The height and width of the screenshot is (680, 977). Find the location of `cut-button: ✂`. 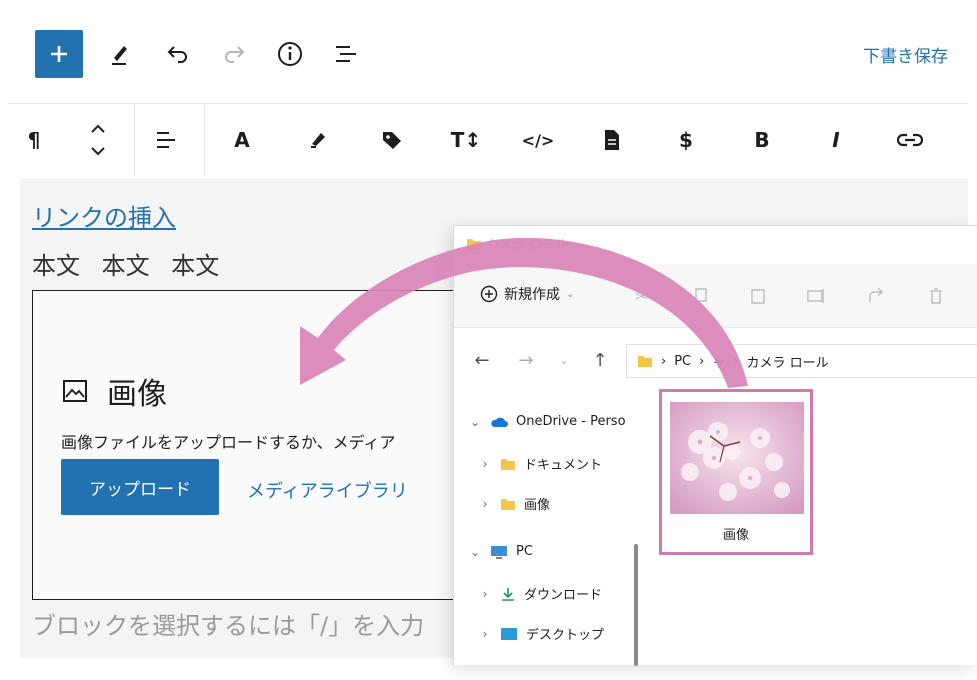

cut-button: ✂ is located at coordinates (642, 296).